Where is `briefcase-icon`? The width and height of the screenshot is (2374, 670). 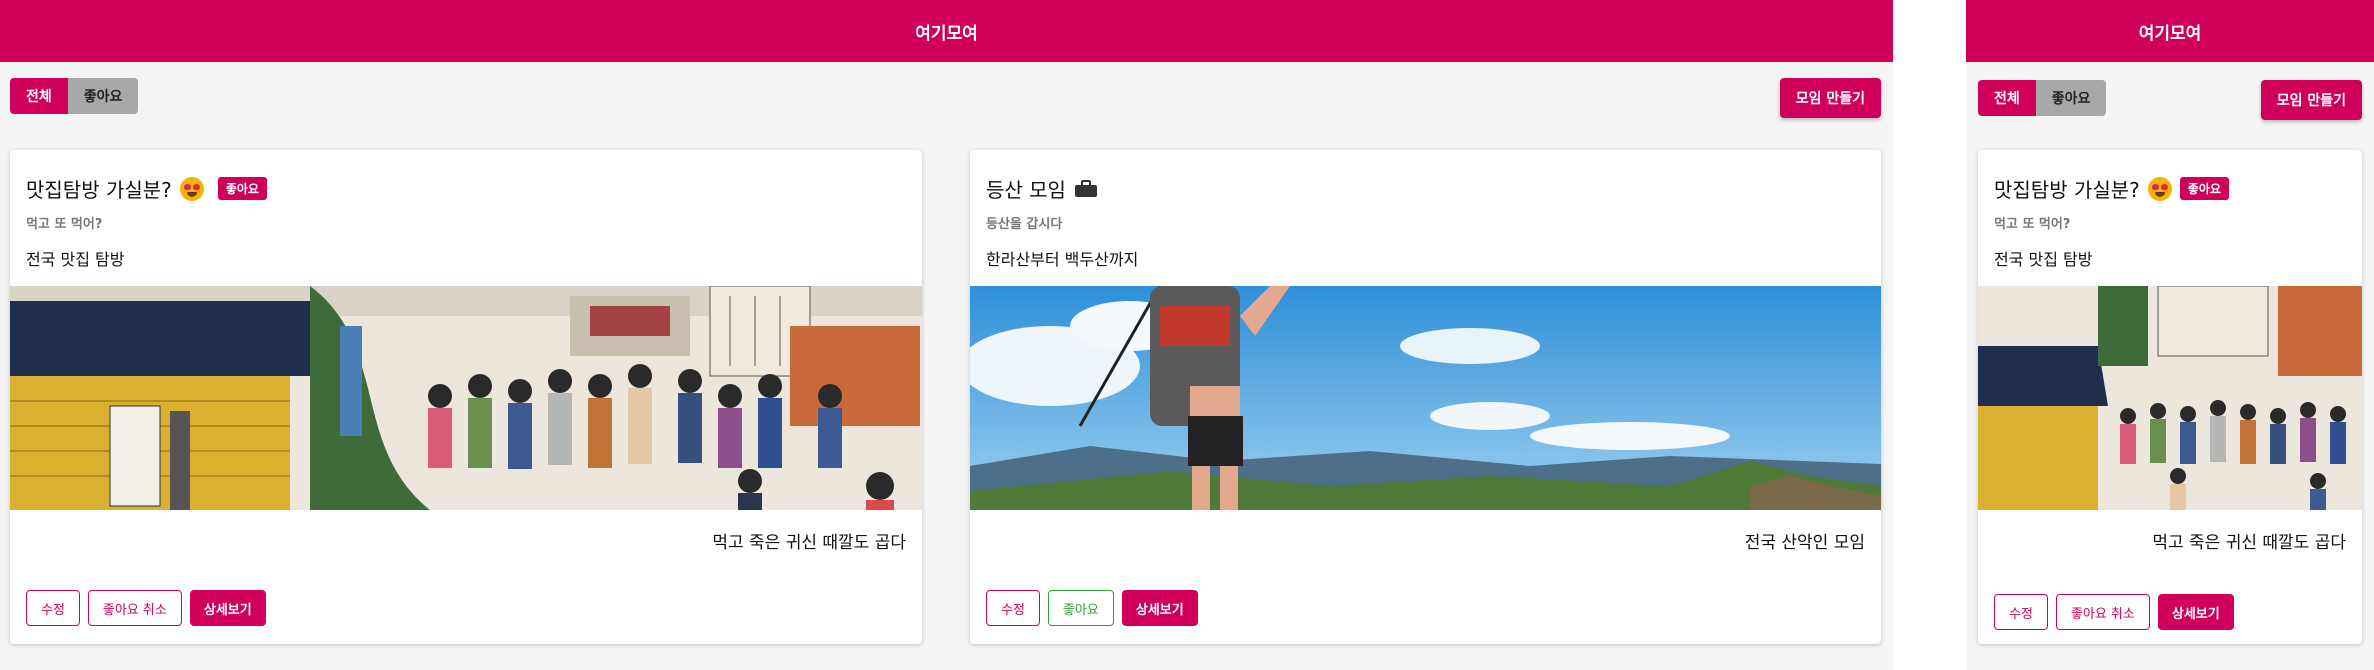
briefcase-icon is located at coordinates (1085, 188).